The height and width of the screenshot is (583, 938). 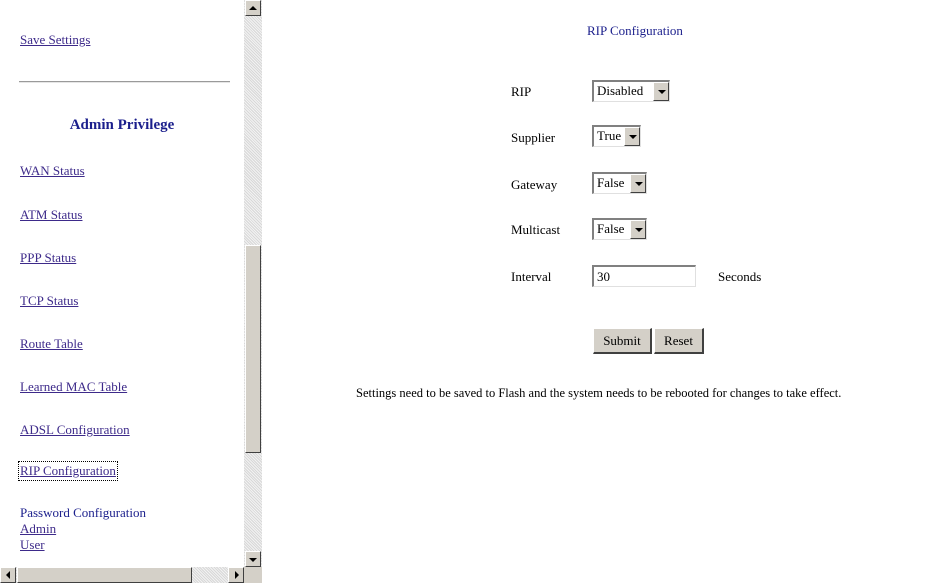 What do you see at coordinates (32, 545) in the screenshot?
I see `nav-link-user-password: User` at bounding box center [32, 545].